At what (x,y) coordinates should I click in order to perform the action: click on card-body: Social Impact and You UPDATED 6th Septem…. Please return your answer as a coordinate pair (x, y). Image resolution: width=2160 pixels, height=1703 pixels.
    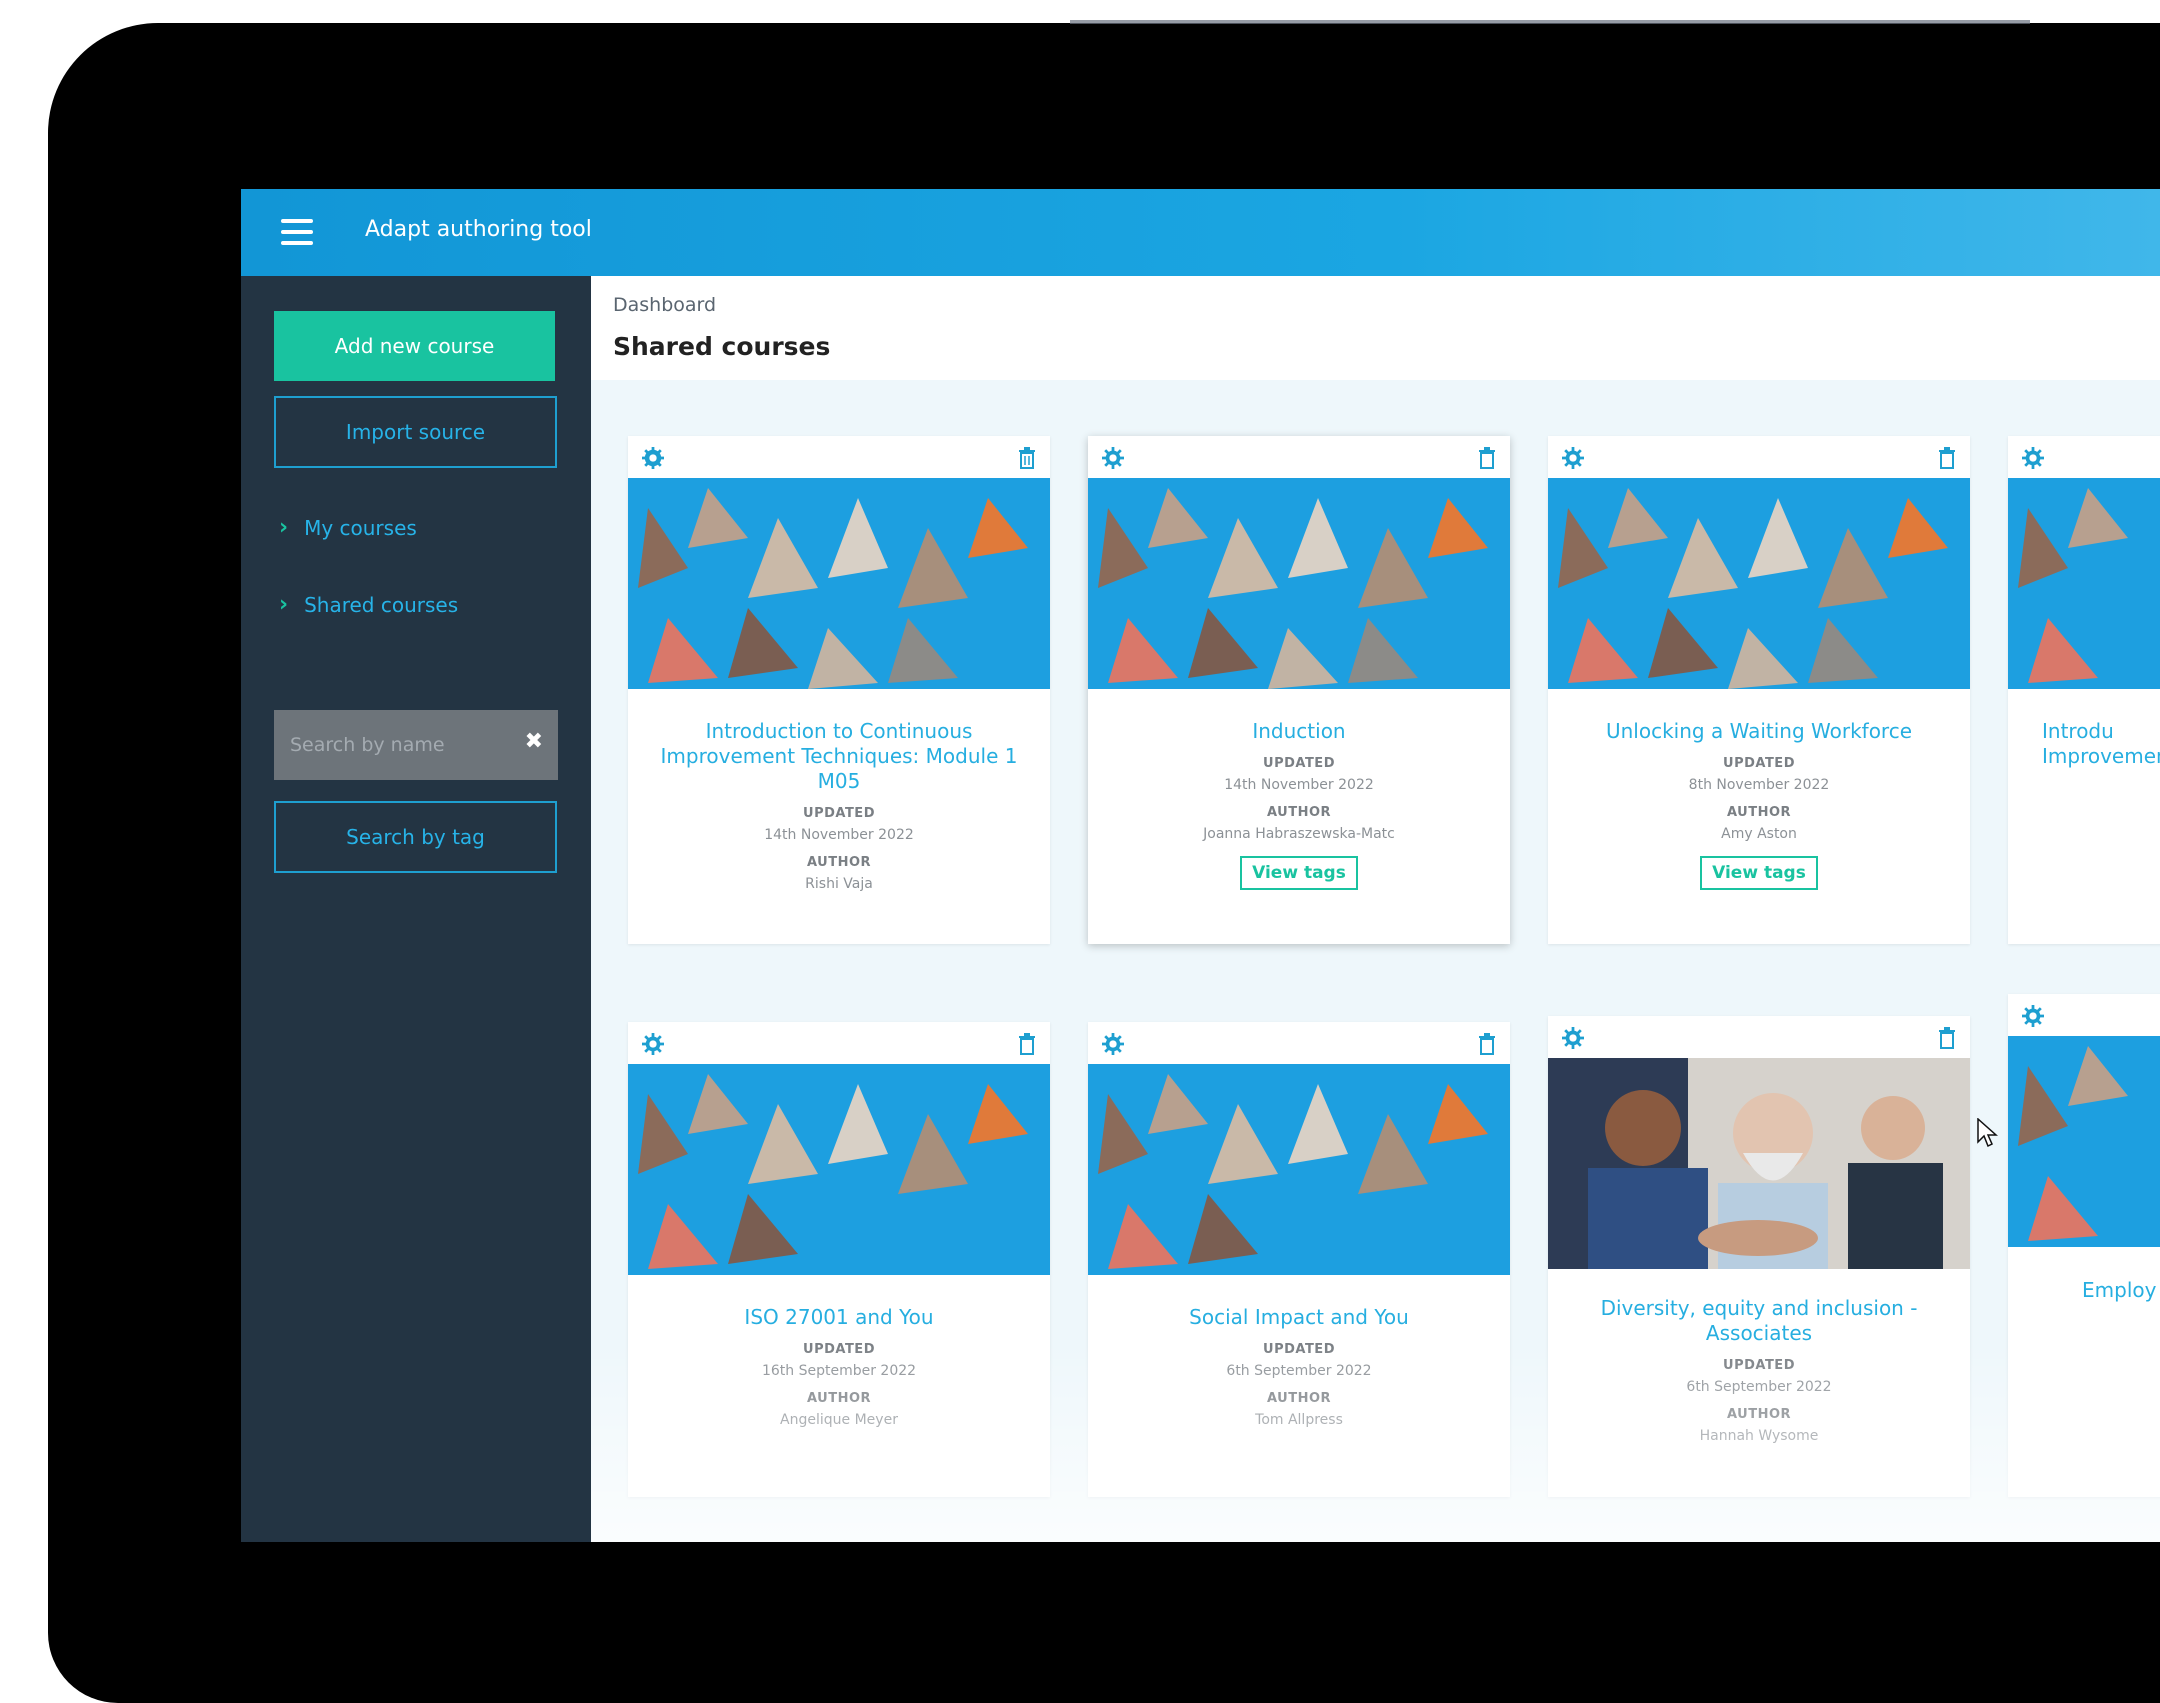
    Looking at the image, I should click on (1299, 1366).